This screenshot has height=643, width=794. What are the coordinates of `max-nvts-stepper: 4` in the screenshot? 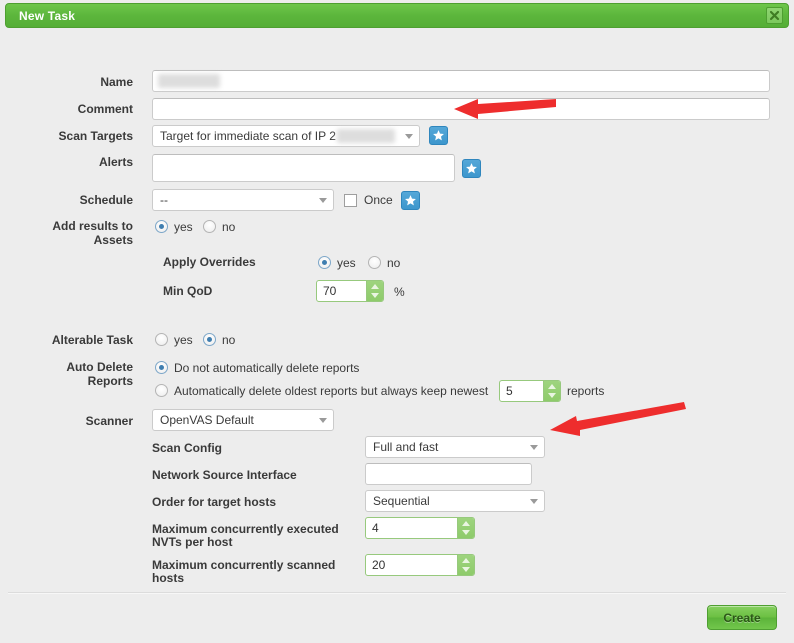 It's located at (420, 528).